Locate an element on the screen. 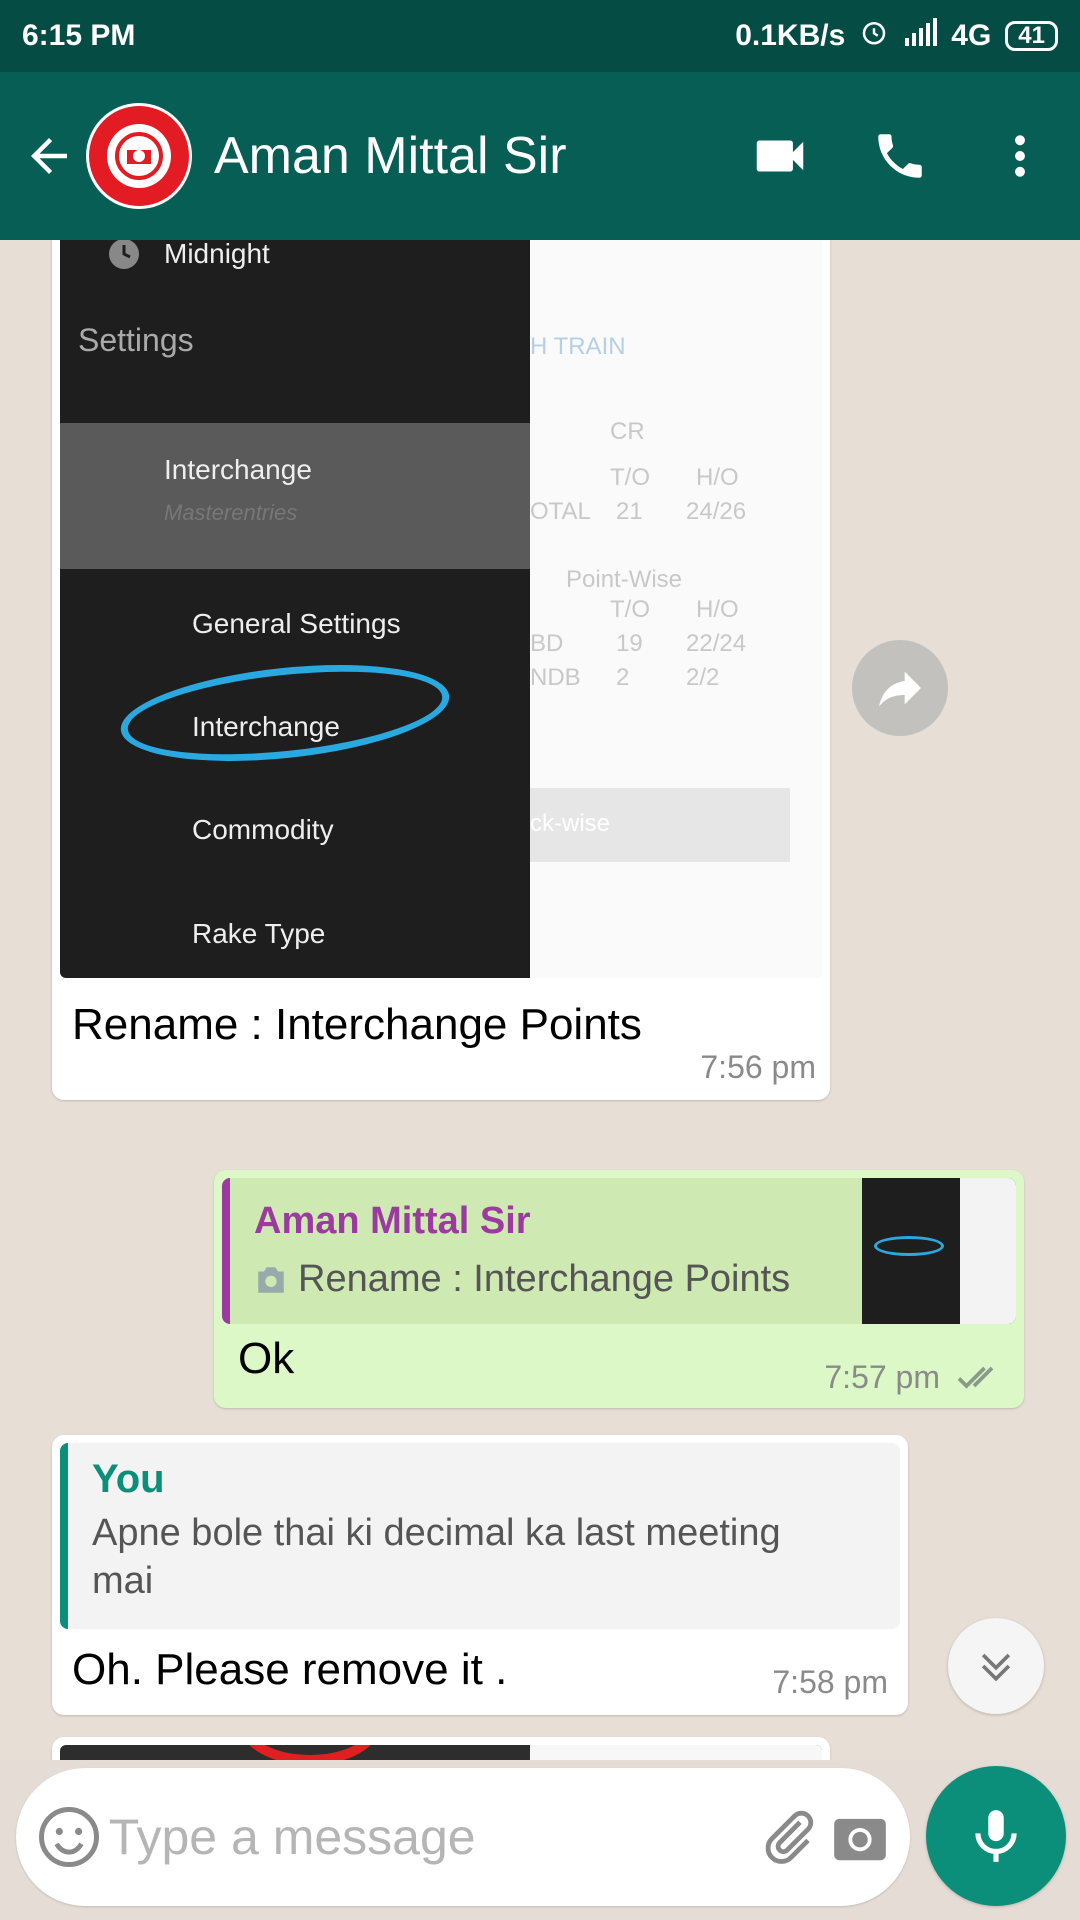 This screenshot has height=1920, width=1080. quote-thumbnail is located at coordinates (939, 1251).